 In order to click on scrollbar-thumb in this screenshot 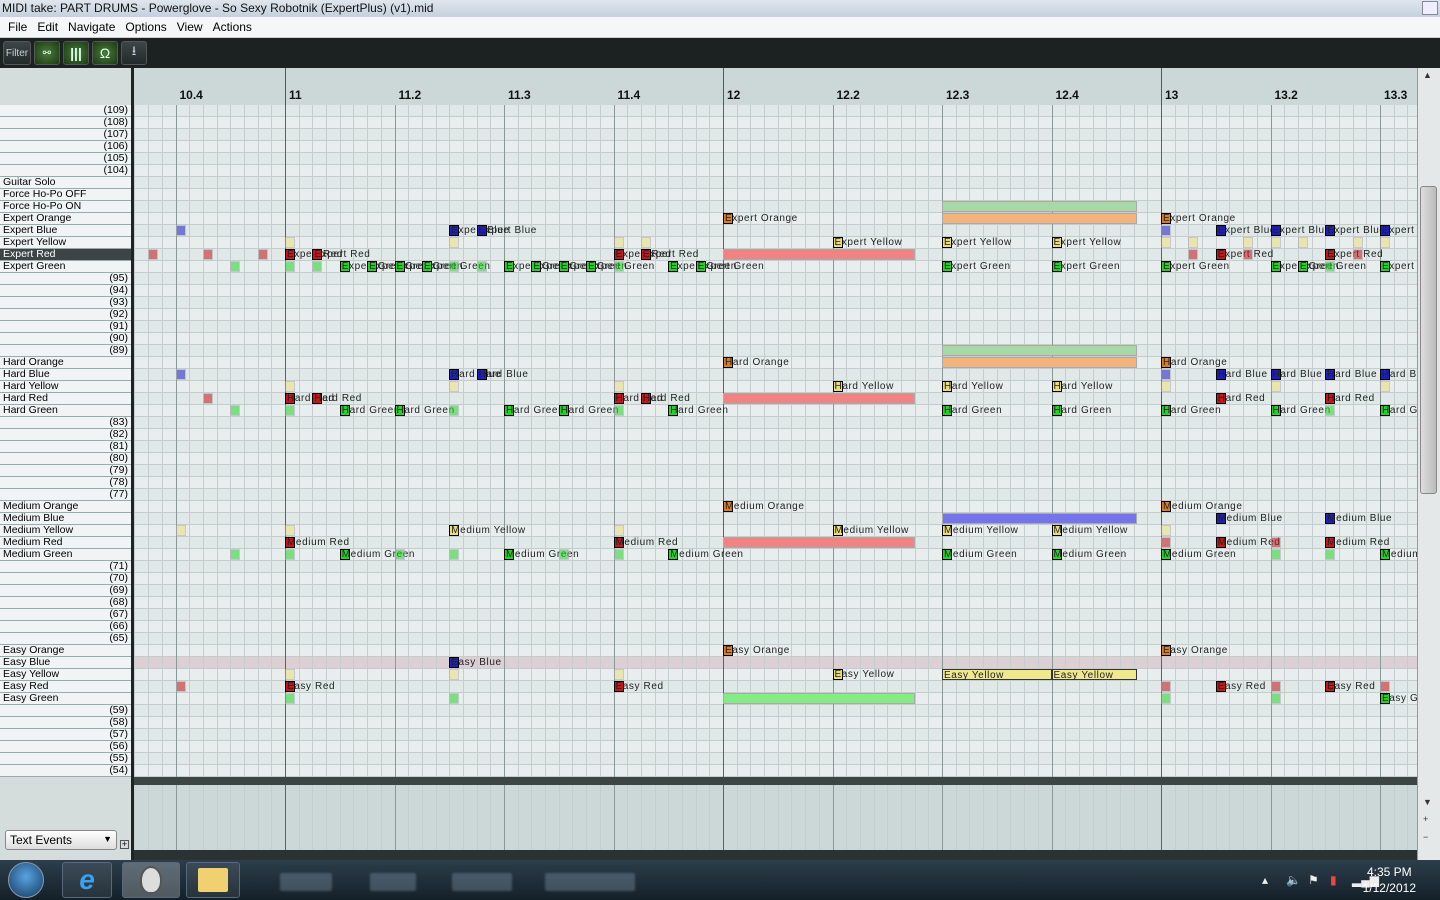, I will do `click(1428, 340)`.